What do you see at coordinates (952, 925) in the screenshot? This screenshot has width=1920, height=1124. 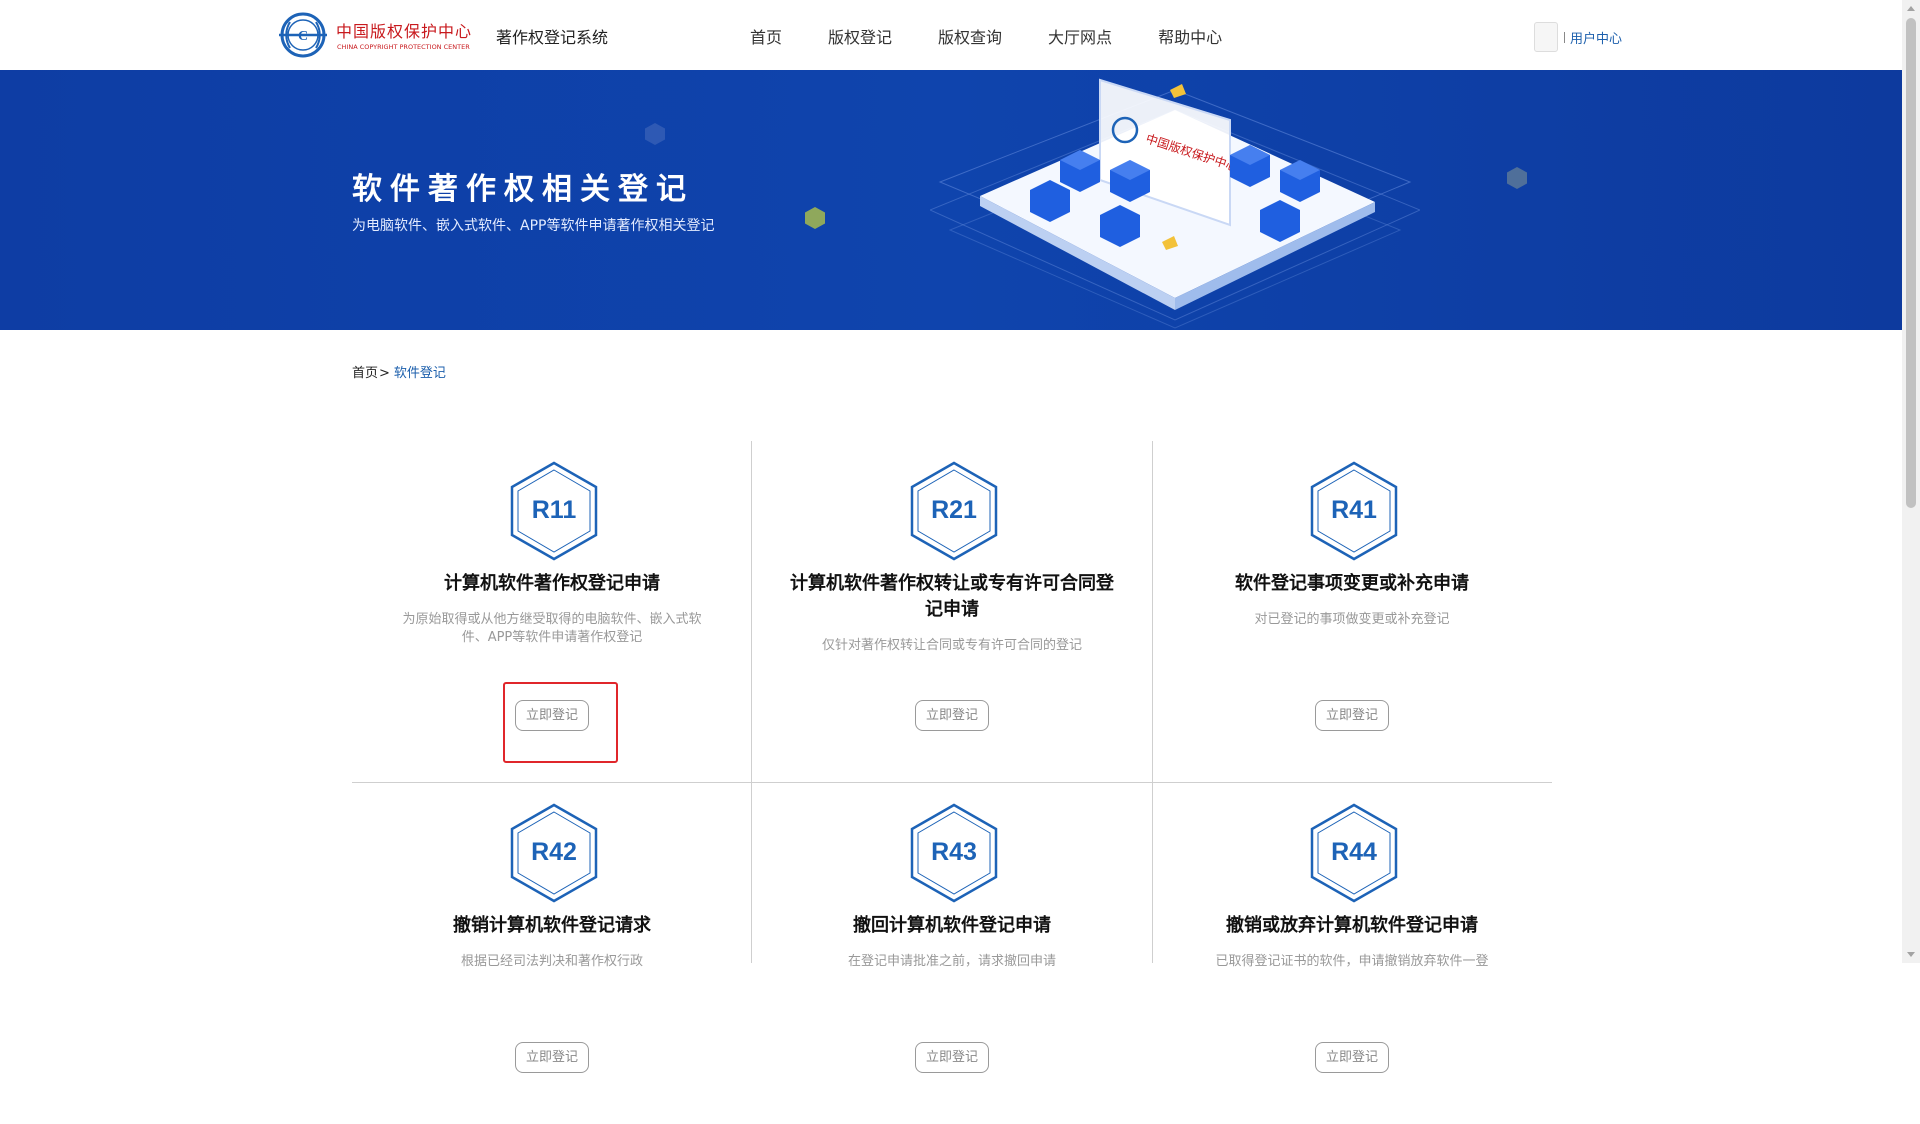 I see `card-title: 撤回计算机软件登记申请` at bounding box center [952, 925].